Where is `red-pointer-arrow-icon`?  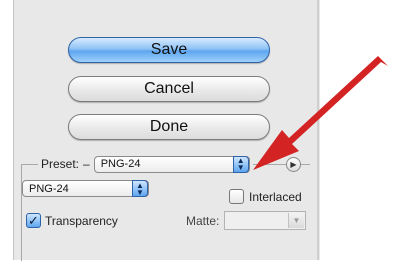
red-pointer-arrow-icon is located at coordinates (320, 113).